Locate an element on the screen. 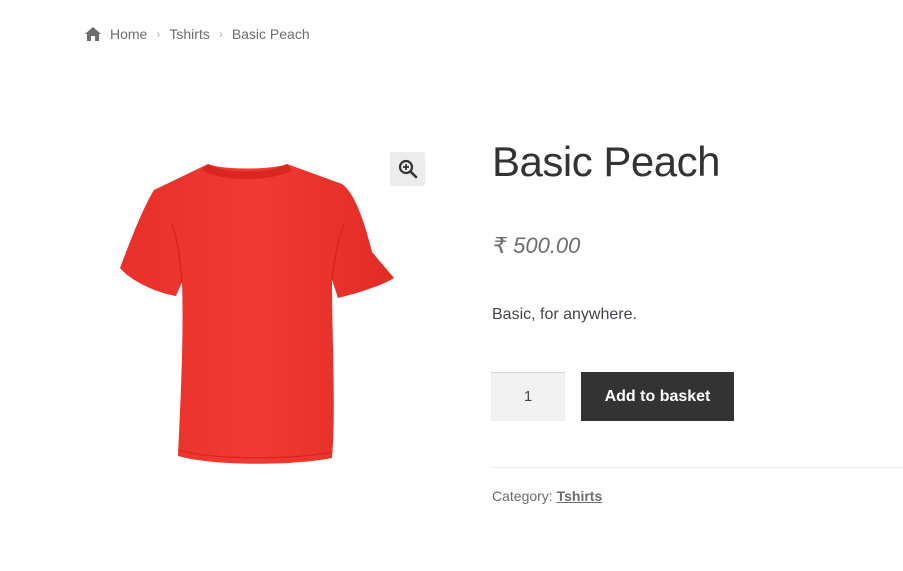  breadcrumb-home-link: Home is located at coordinates (128, 34).